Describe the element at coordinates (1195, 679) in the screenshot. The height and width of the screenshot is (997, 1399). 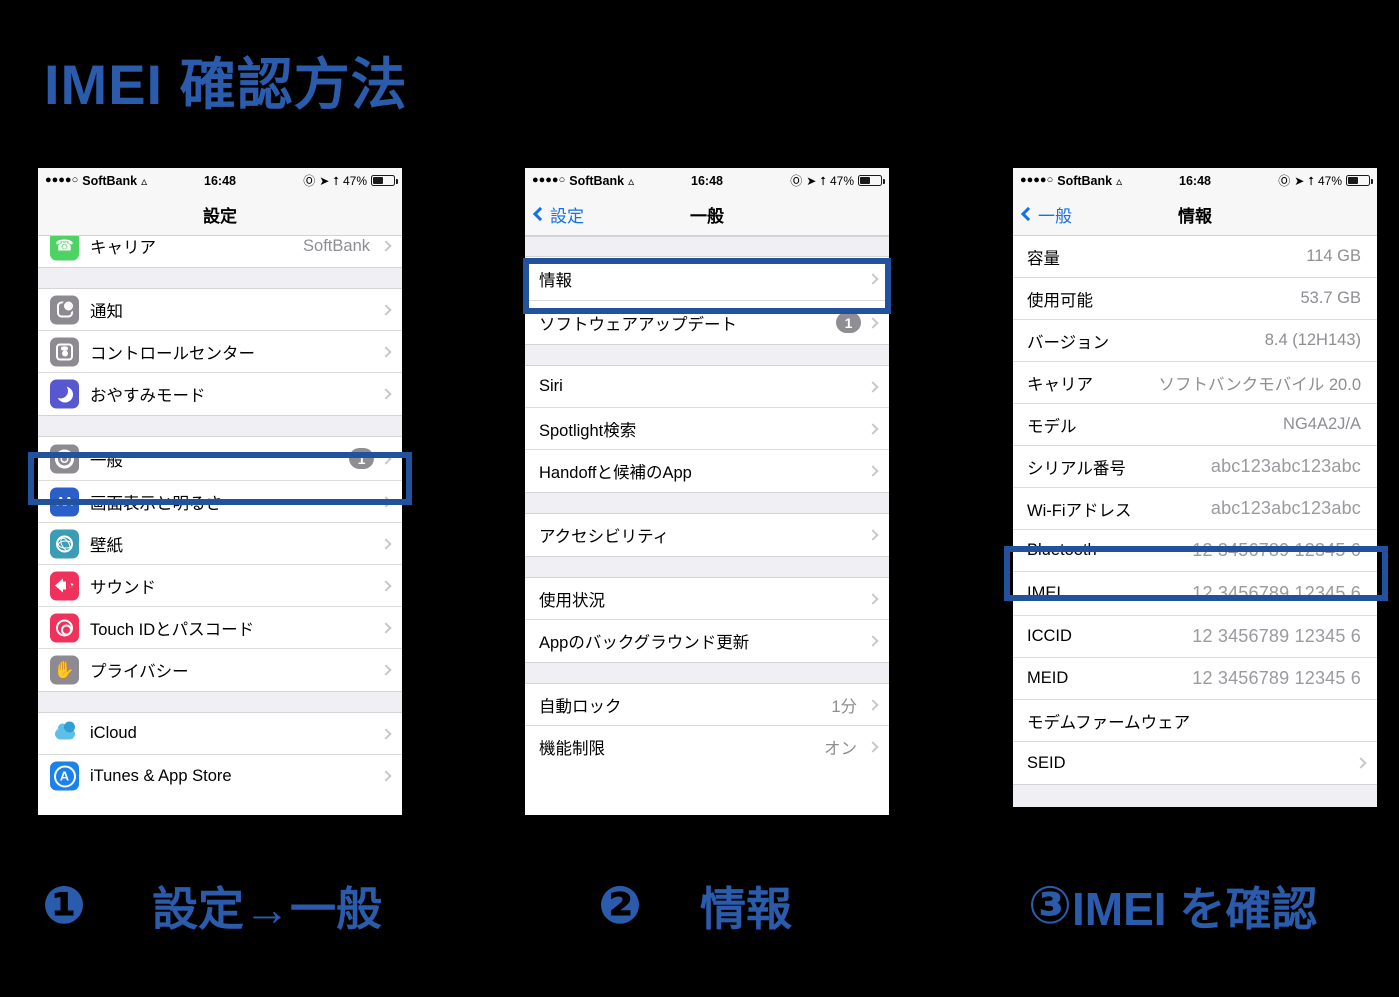
I see `list-item-meid: MEID 12 3456789 12345 6` at that location.